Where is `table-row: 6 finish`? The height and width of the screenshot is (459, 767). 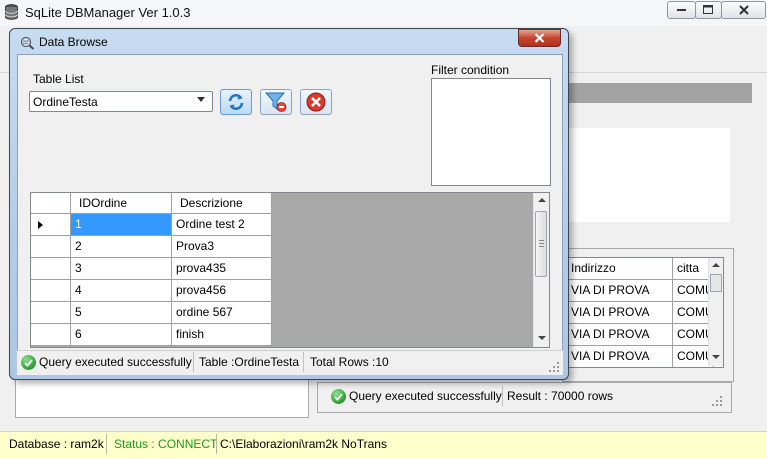 table-row: 6 finish is located at coordinates (151, 335).